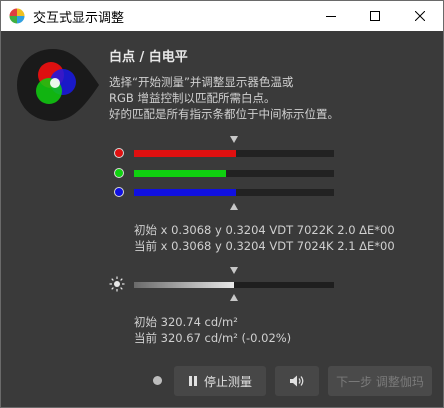  I want to click on initial-readout: 初始 x 0.3068 y 0.3204 VDT 7022K 2.0 ΔE*00, so click(264, 230).